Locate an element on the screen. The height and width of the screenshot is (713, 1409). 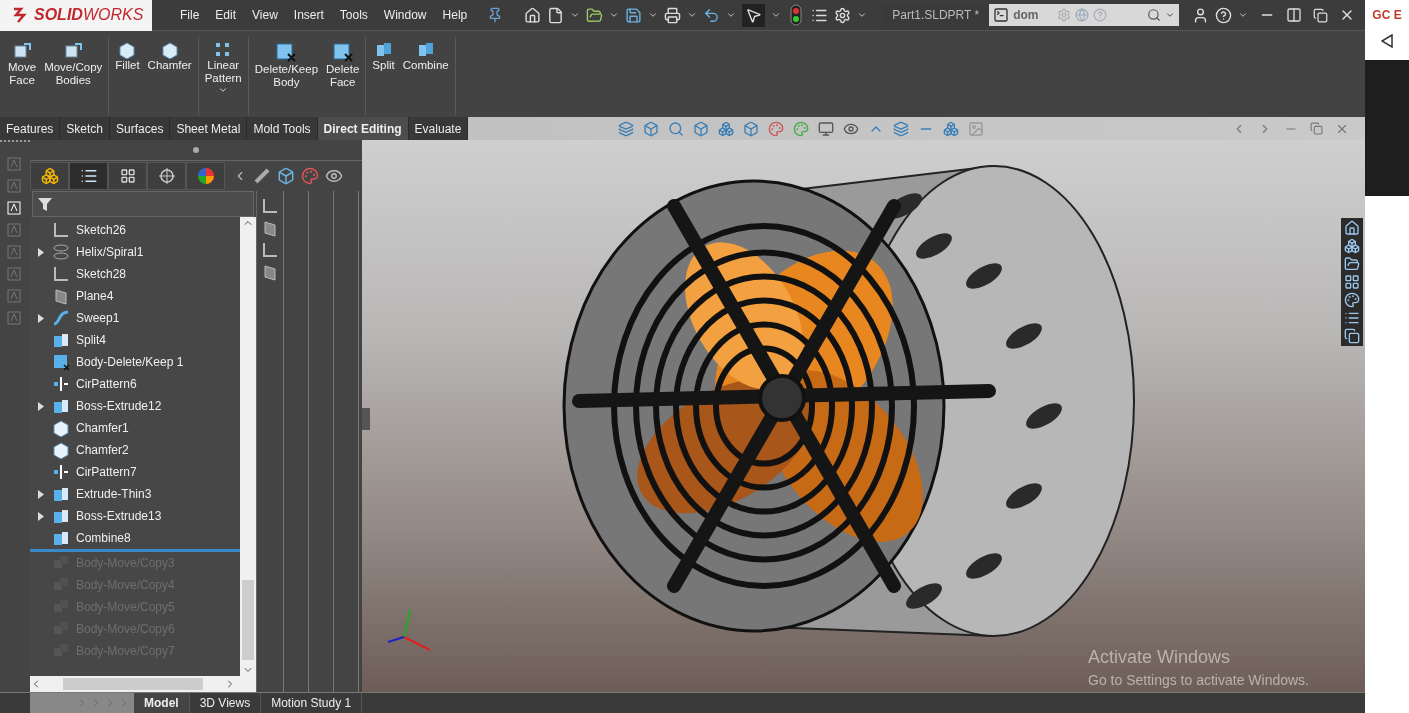
command-tab: Direct Editing is located at coordinates (363, 128).